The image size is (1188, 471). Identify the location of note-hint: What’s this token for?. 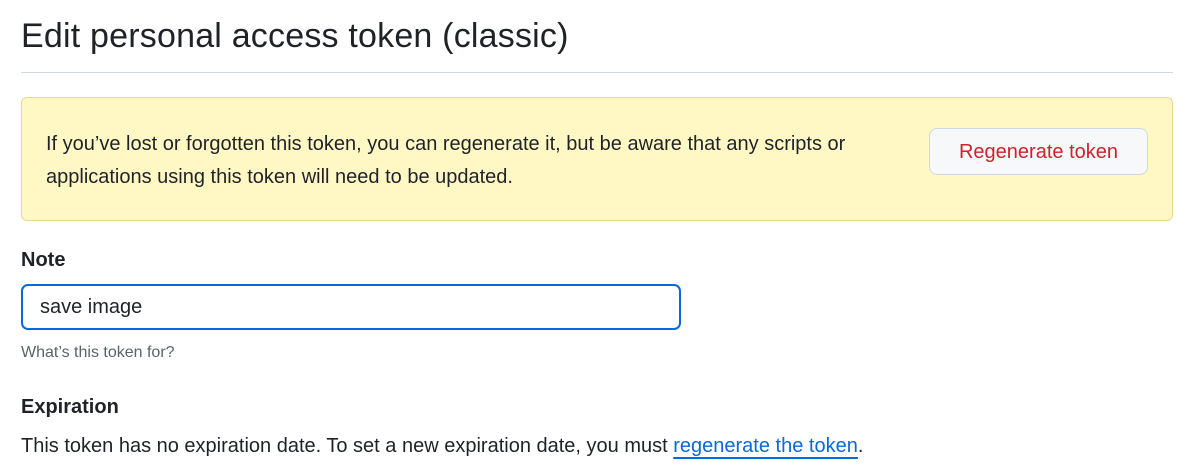
(98, 352).